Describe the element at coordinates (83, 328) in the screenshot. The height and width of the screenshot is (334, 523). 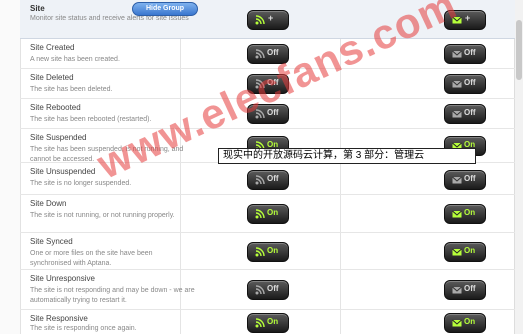
I see `event-description: The site is responding once again.` at that location.